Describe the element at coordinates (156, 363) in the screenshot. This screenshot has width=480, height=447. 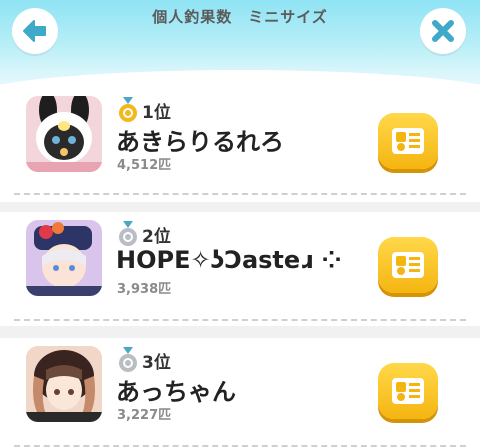
I see `rank-label: 3位` at that location.